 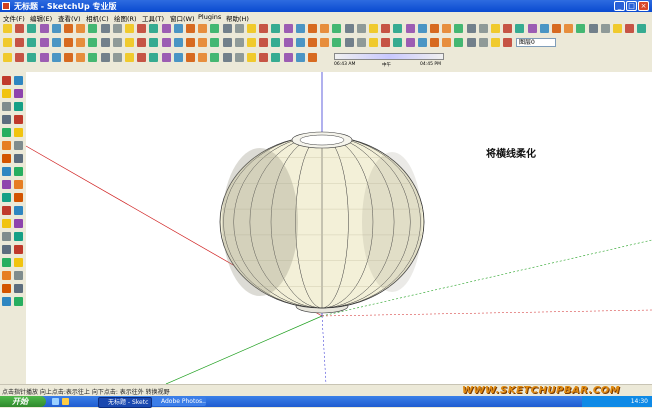 What do you see at coordinates (322, 222) in the screenshot?
I see `lantern-model` at bounding box center [322, 222].